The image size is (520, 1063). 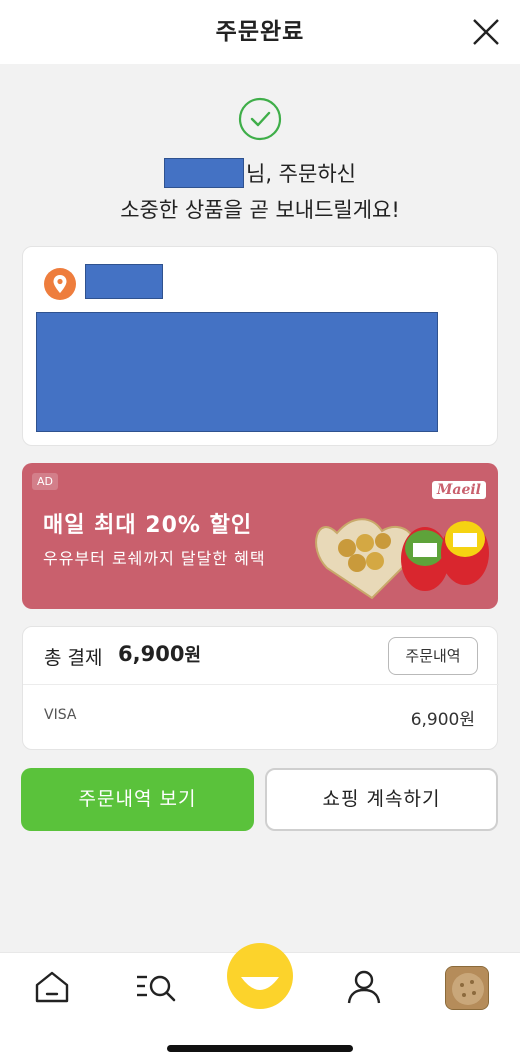 I want to click on payment-summary-card: 총 결제 6,900원 주문내역 VISA 6,900원, so click(x=260, y=688).